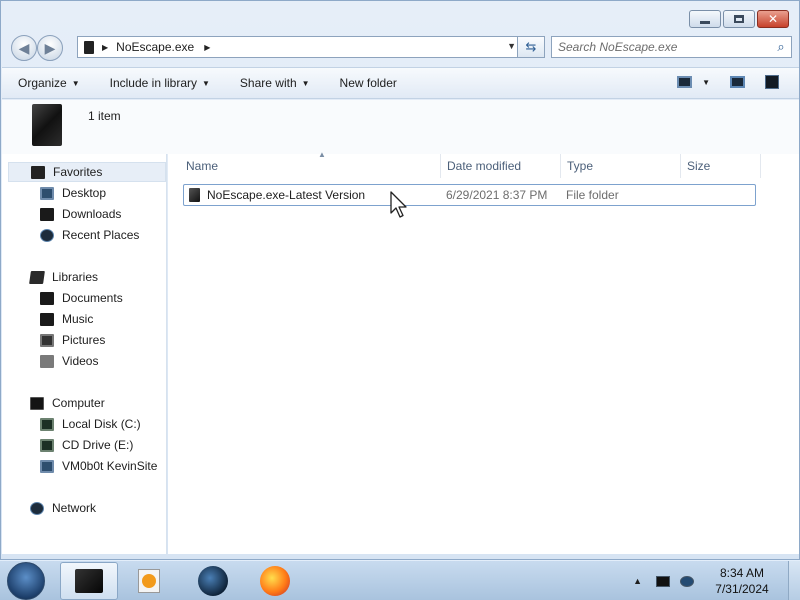  I want to click on search-input: Search NoEscape.exe ⌕, so click(671, 47).